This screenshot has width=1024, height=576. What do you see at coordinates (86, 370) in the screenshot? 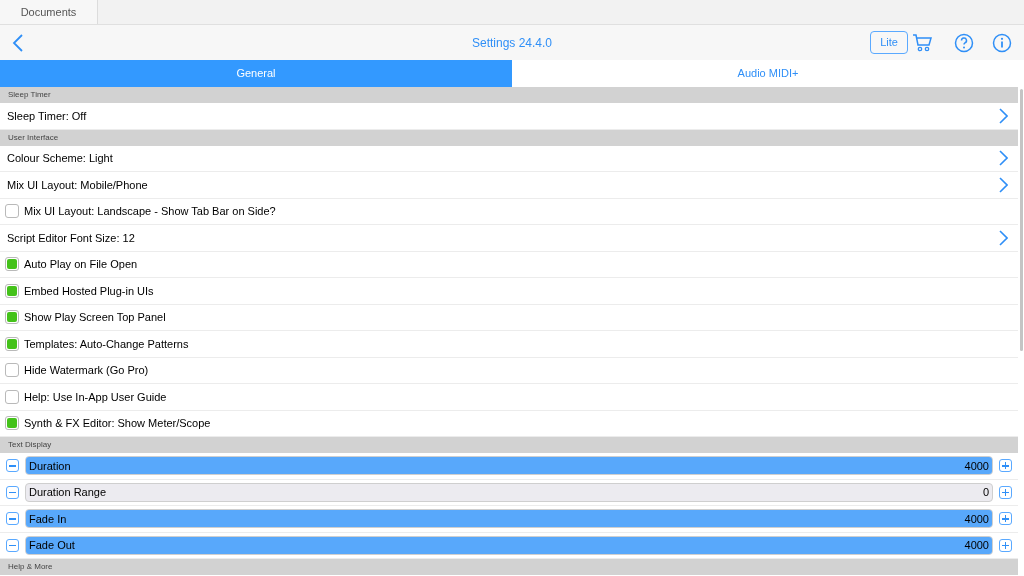
I see `checkbox-label: Hide Watermark (Go Pro)` at bounding box center [86, 370].